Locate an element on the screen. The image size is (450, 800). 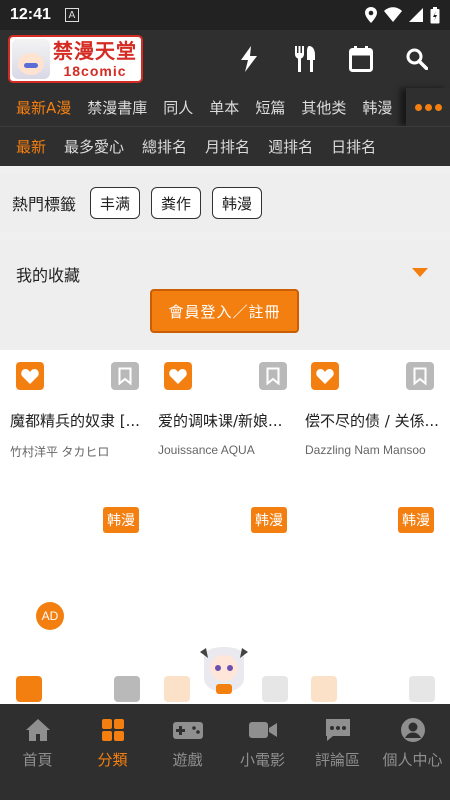
logo-title: 禁漫天堂 is located at coordinates (95, 50).